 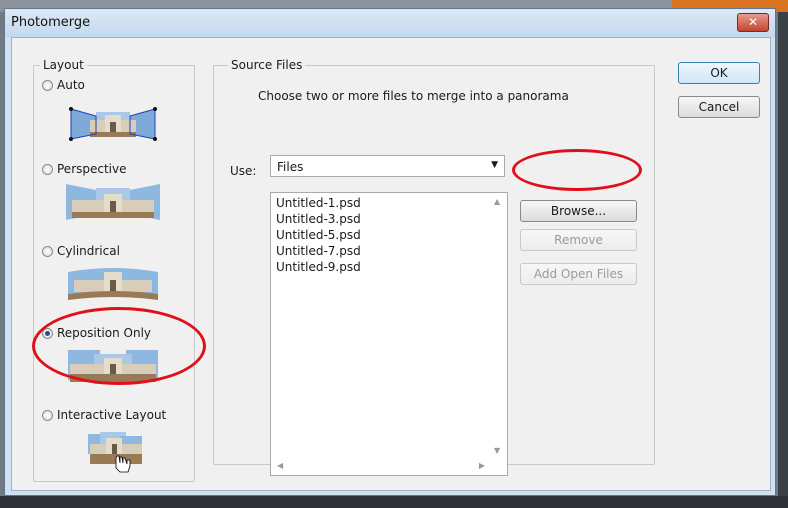 What do you see at coordinates (390, 23) in the screenshot?
I see `title-bar: Photomerge ✕` at bounding box center [390, 23].